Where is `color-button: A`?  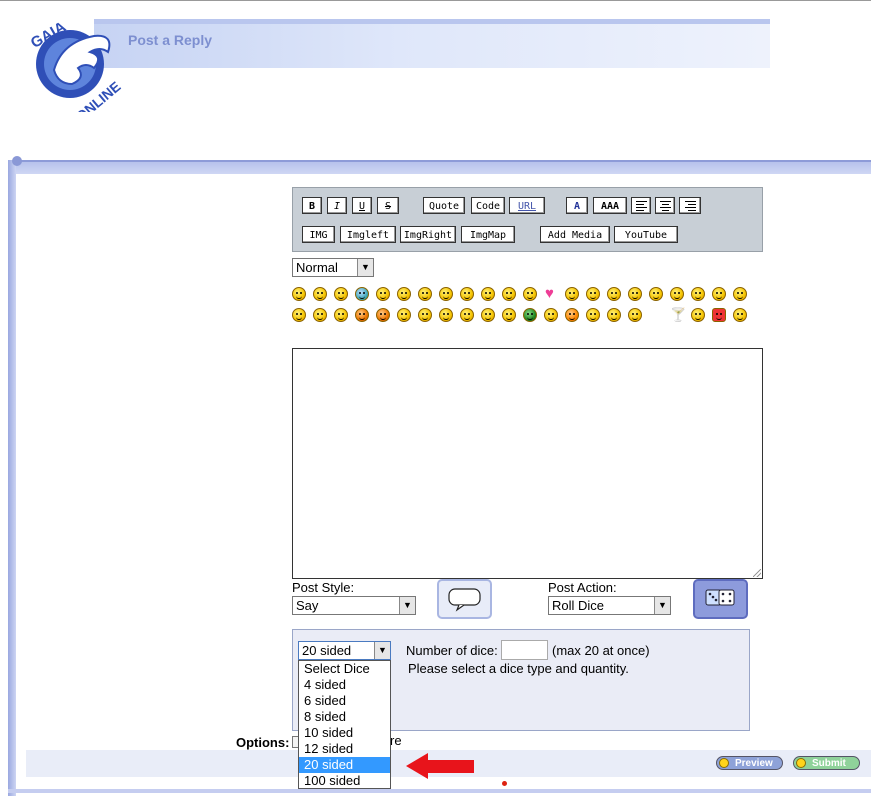 color-button: A is located at coordinates (577, 205).